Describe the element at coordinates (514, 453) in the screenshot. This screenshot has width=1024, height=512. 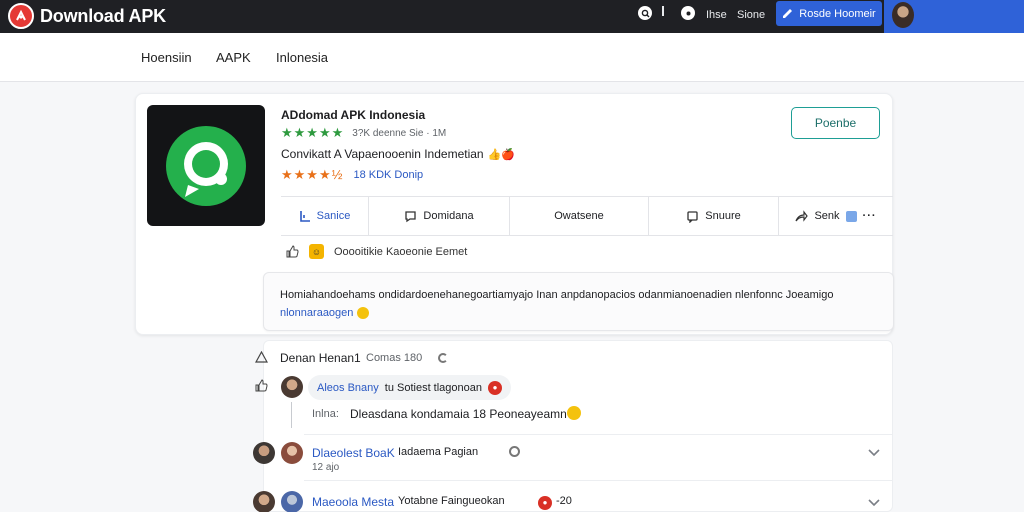
I see `globe-icon` at that location.